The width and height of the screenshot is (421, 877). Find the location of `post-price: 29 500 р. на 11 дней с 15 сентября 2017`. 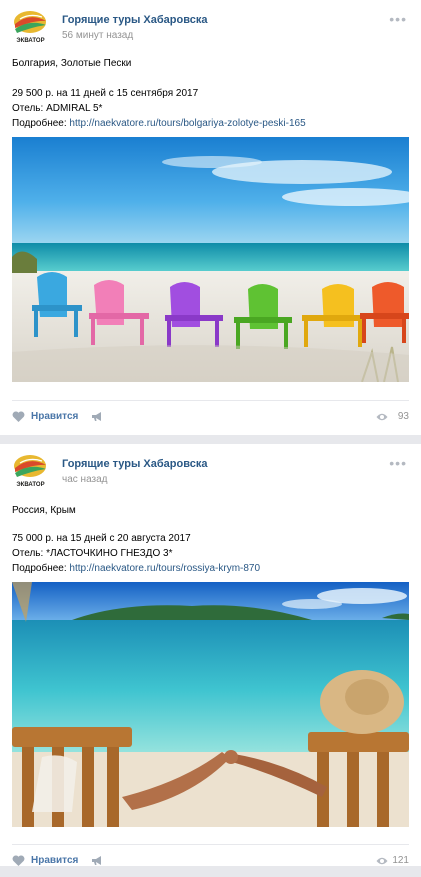

post-price: 29 500 р. на 11 дней с 15 сентября 2017 is located at coordinates (105, 93).